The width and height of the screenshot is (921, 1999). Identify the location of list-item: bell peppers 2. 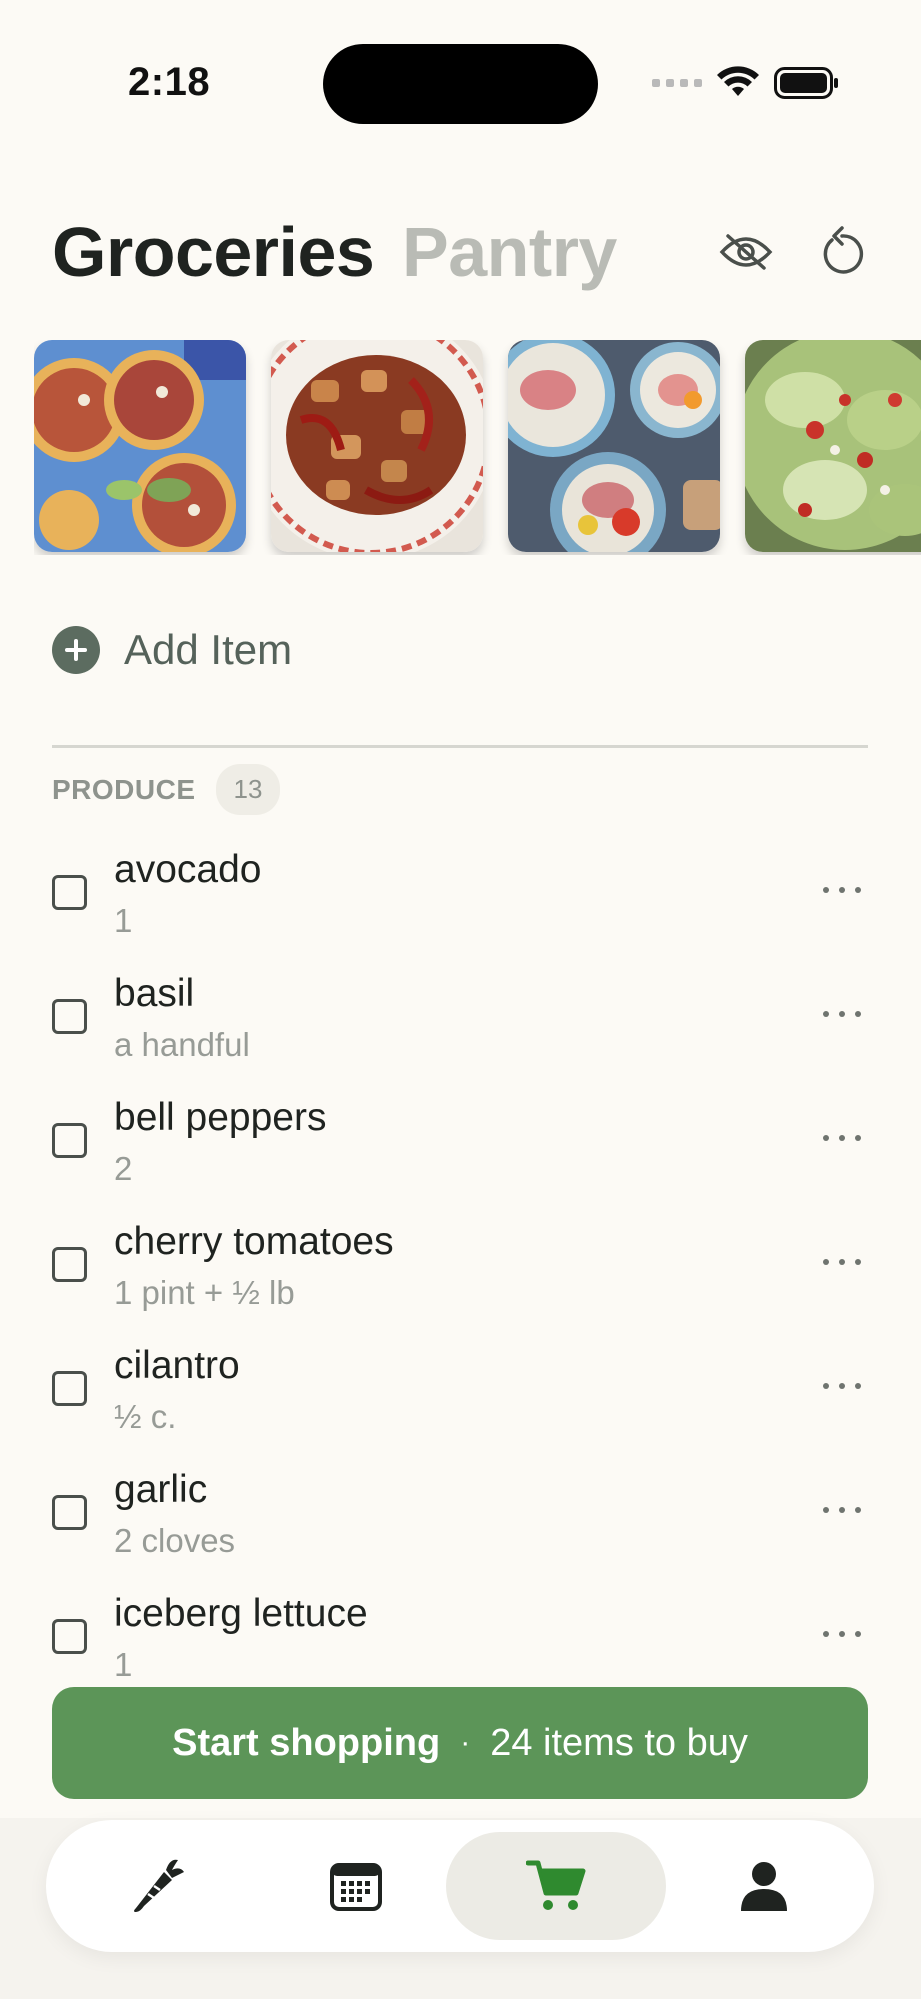
(460, 1158).